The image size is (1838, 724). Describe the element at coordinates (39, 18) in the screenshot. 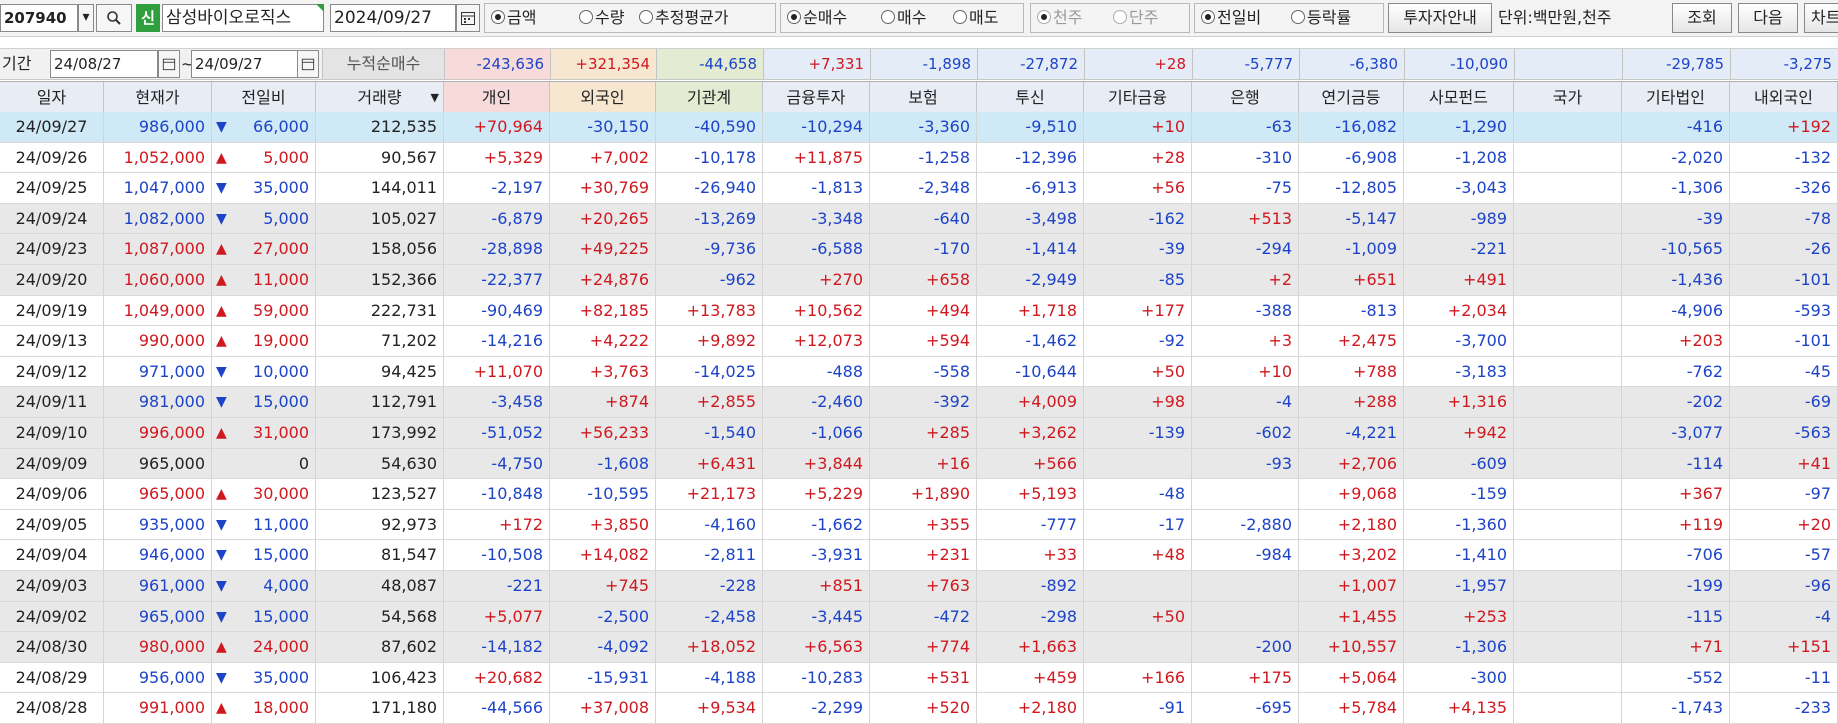

I see `stock-code-input: 207940` at that location.